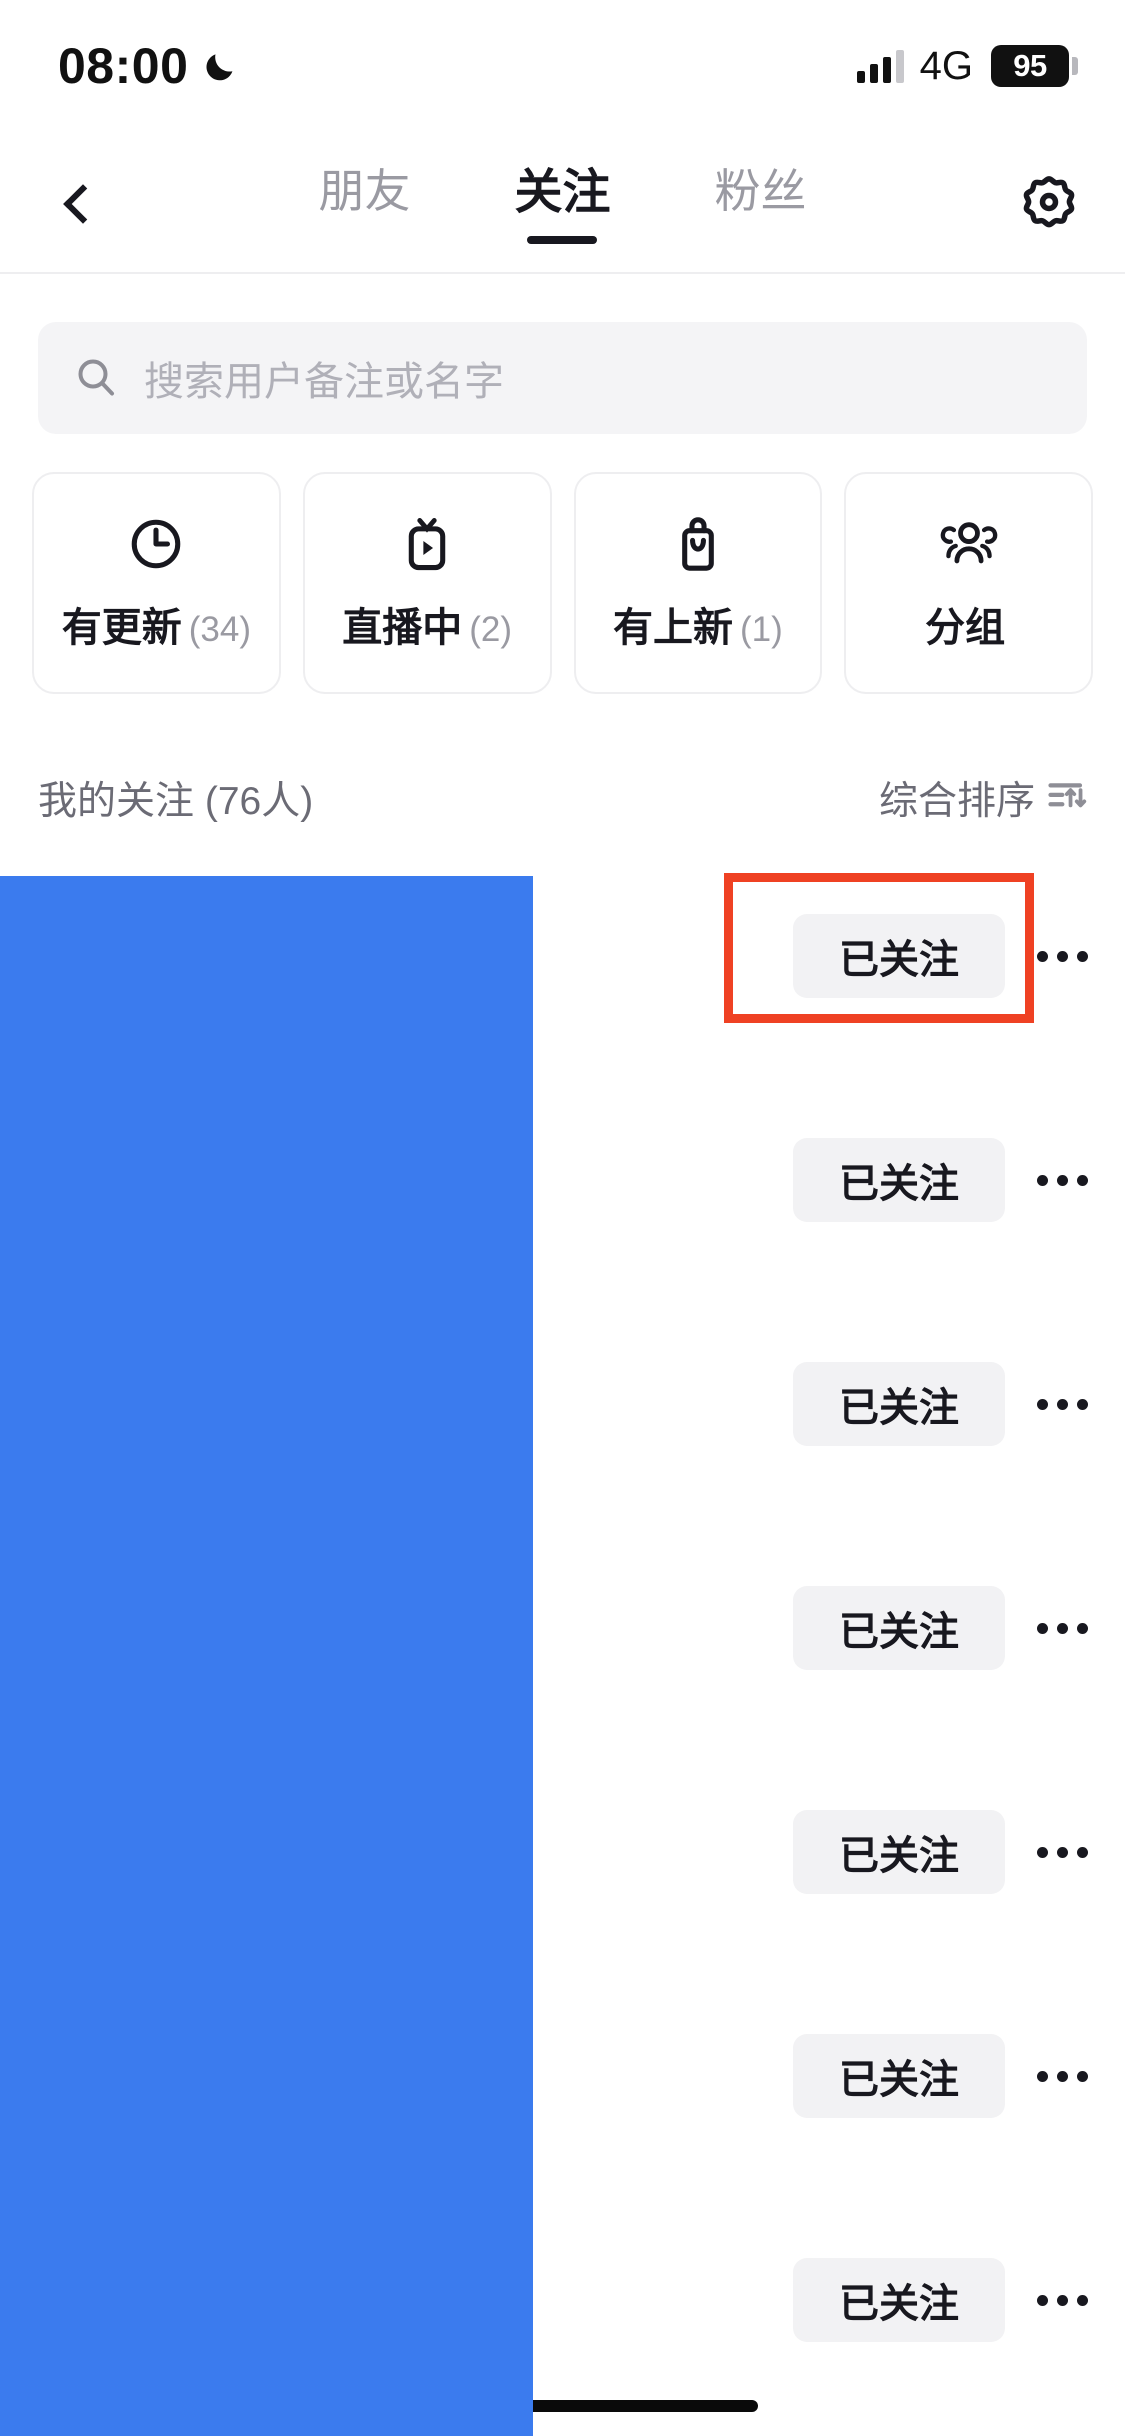 Image resolution: width=1125 pixels, height=2436 pixels. I want to click on filter-card-newitems: 有上新 (1), so click(698, 583).